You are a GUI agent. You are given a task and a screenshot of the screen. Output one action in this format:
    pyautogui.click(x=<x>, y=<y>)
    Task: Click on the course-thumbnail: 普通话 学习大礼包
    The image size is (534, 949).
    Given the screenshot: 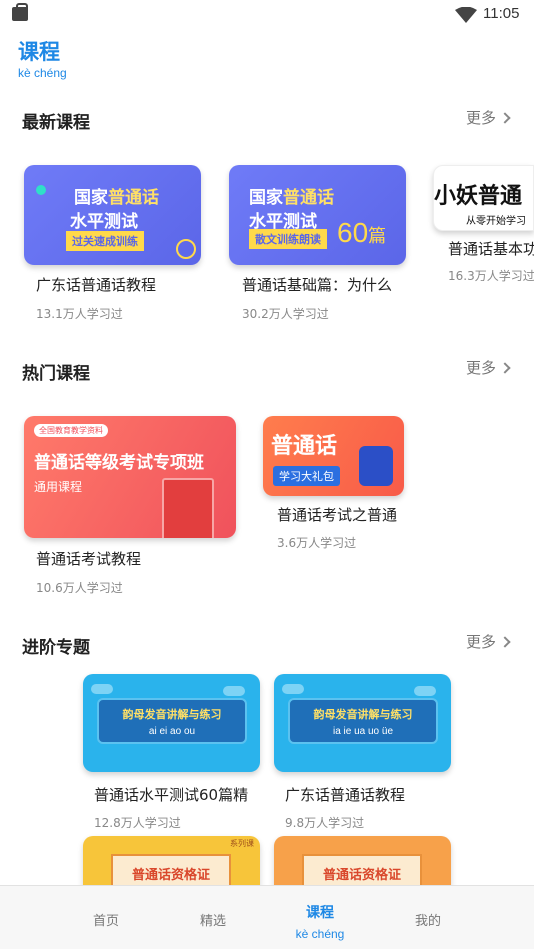 What is the action you would take?
    pyautogui.click(x=333, y=456)
    